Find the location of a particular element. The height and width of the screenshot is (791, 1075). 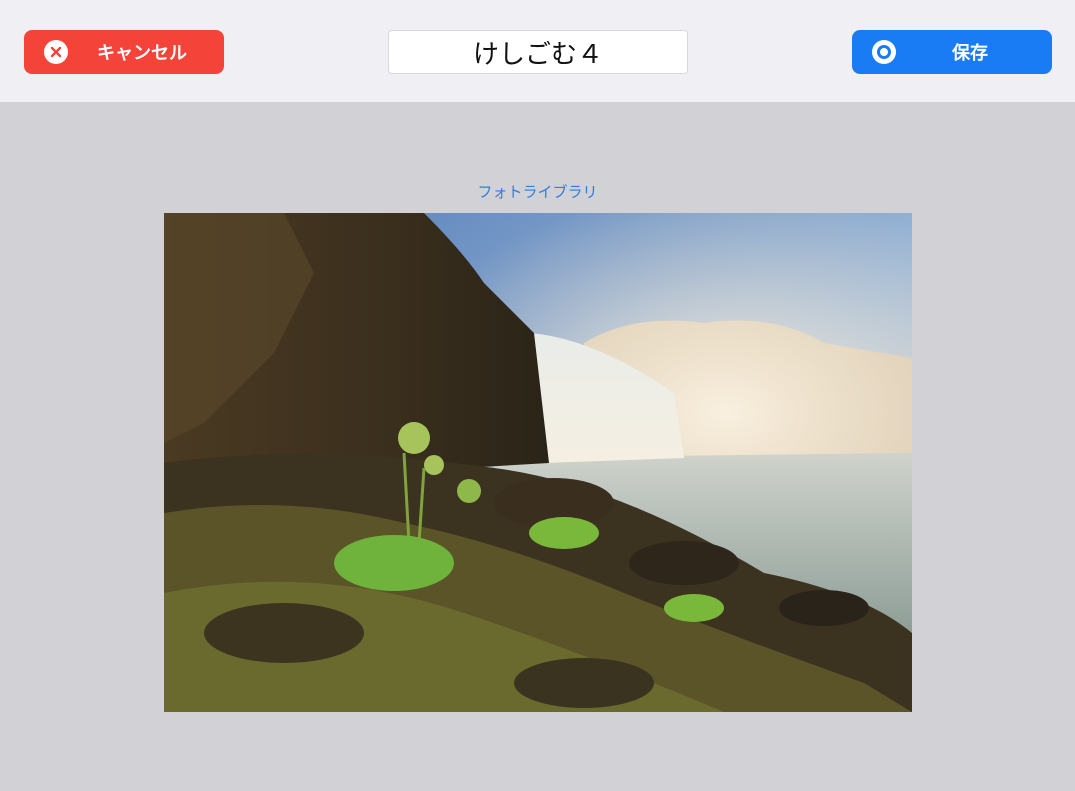

top-toolbar: キャンセル けしごむ４ 保存 is located at coordinates (537, 51).